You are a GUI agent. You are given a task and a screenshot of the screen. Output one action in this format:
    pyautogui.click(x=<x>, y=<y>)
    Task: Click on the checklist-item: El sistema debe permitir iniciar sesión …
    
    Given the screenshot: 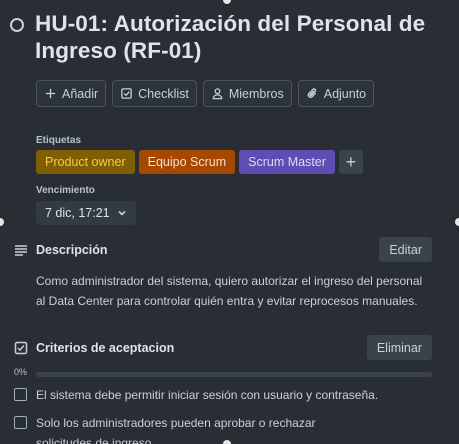 What is the action you would take?
    pyautogui.click(x=224, y=395)
    